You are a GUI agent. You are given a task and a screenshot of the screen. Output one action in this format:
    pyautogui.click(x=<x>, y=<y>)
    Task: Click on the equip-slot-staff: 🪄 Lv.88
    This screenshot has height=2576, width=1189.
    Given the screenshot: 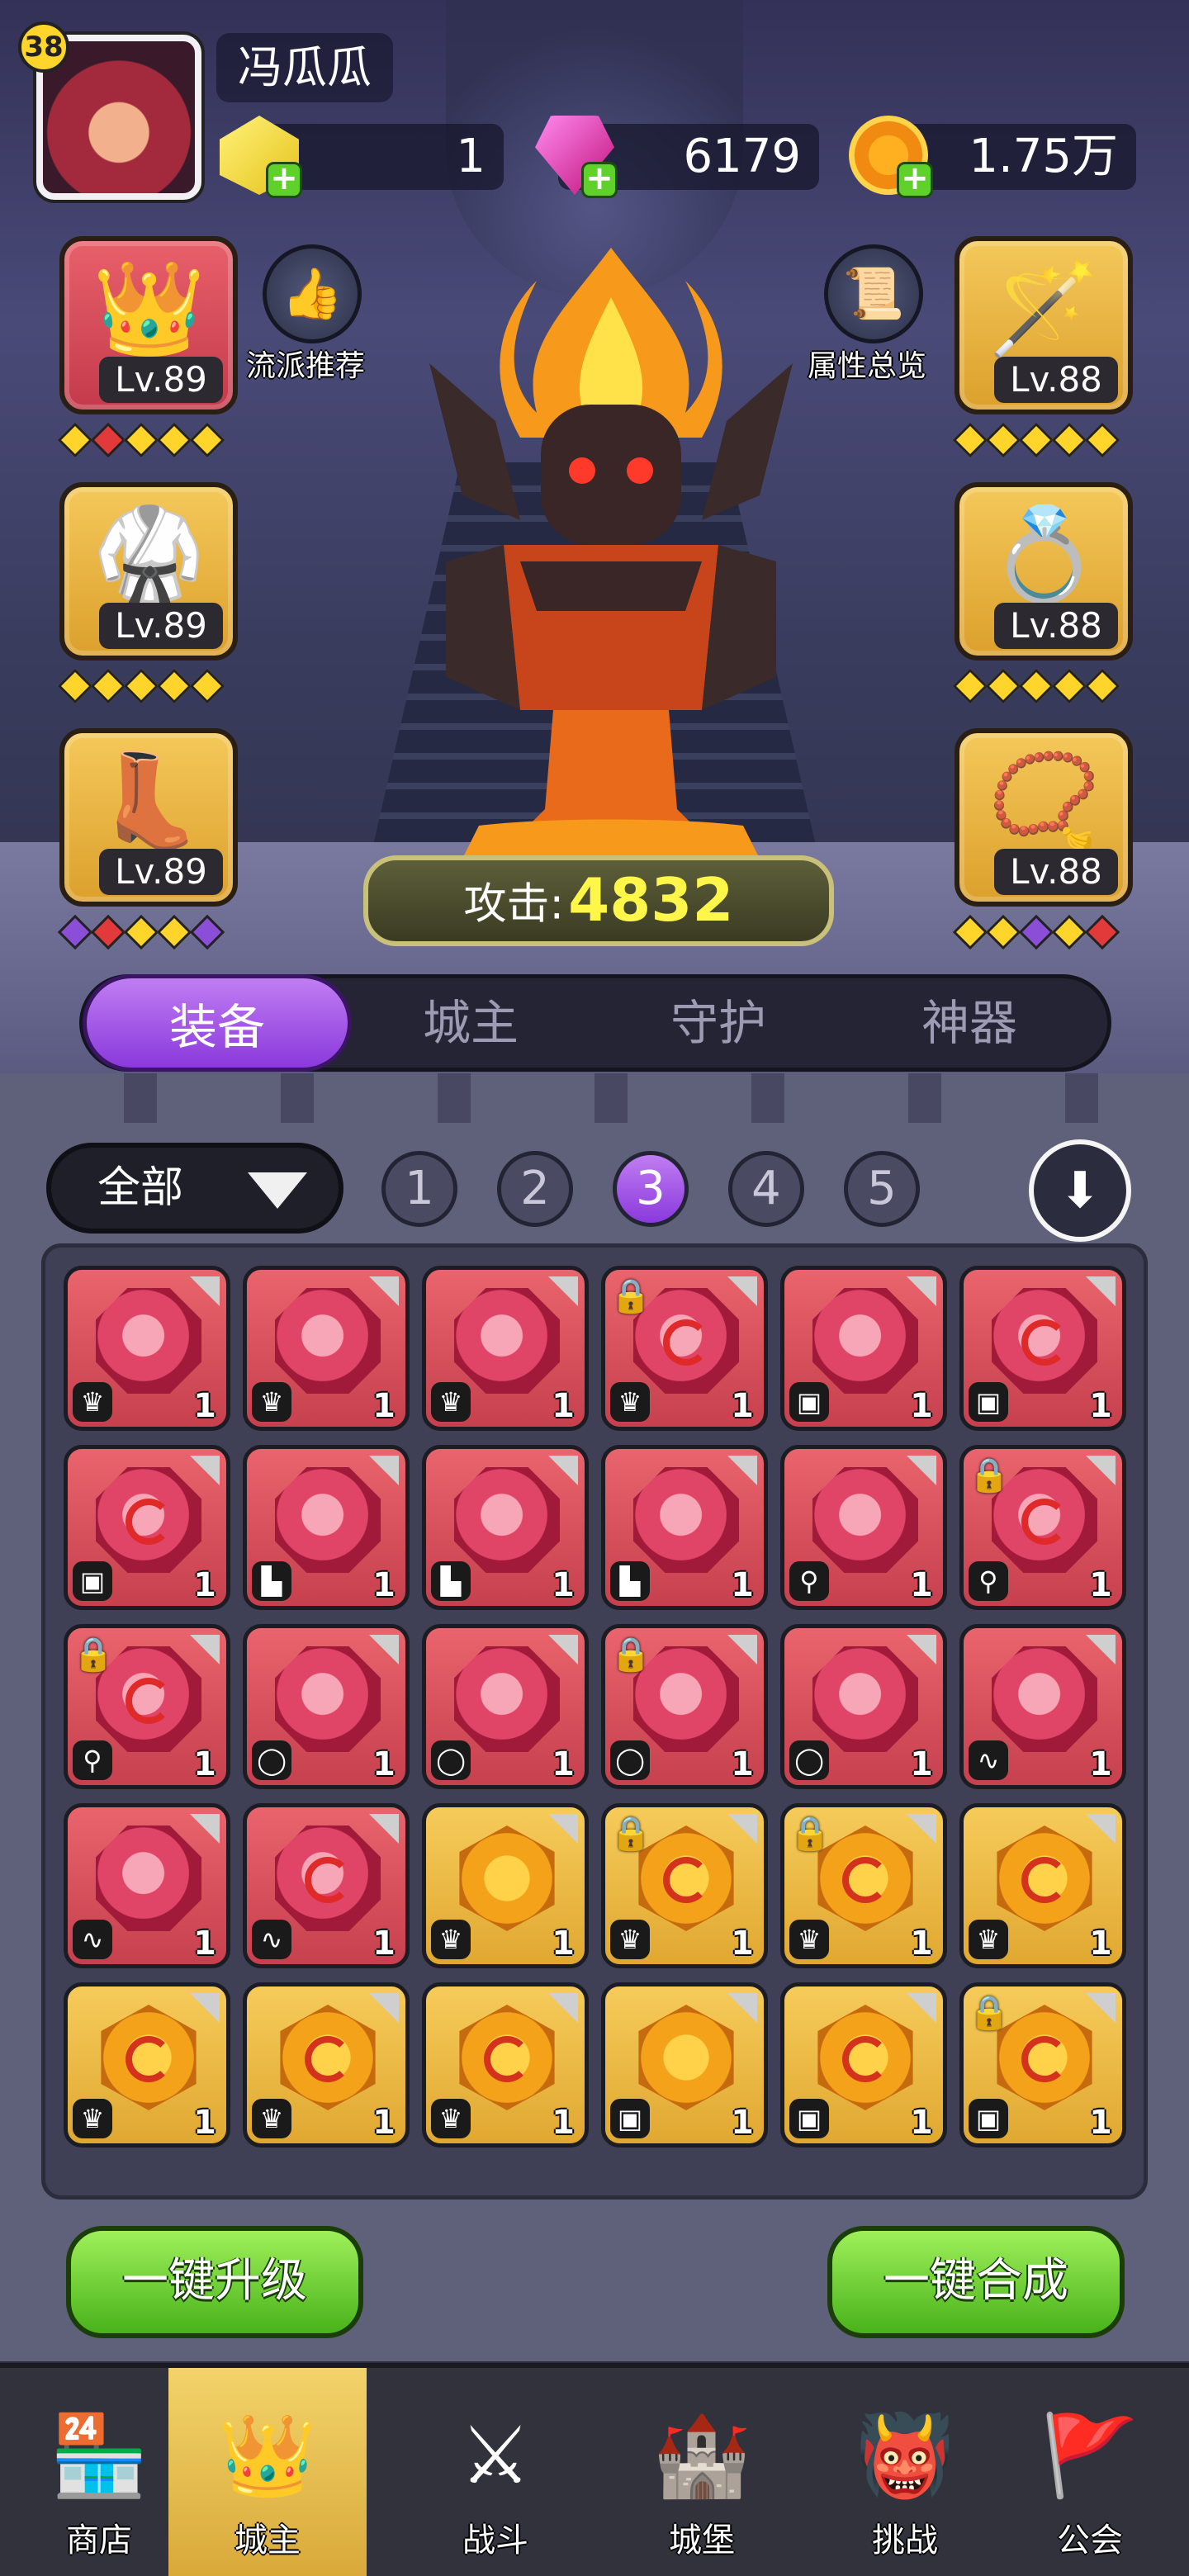 What is the action you would take?
    pyautogui.click(x=1044, y=325)
    